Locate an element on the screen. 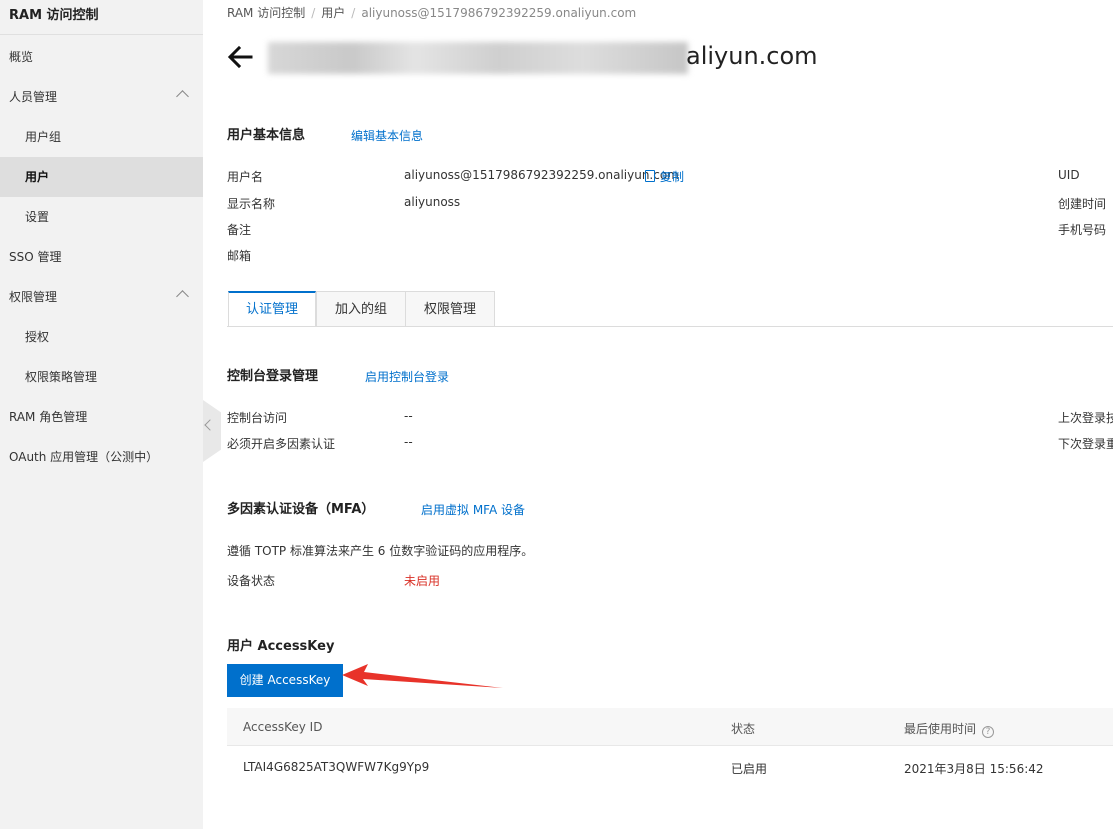  sidebar-item-identity-management: 人员管理 is located at coordinates (101, 97).